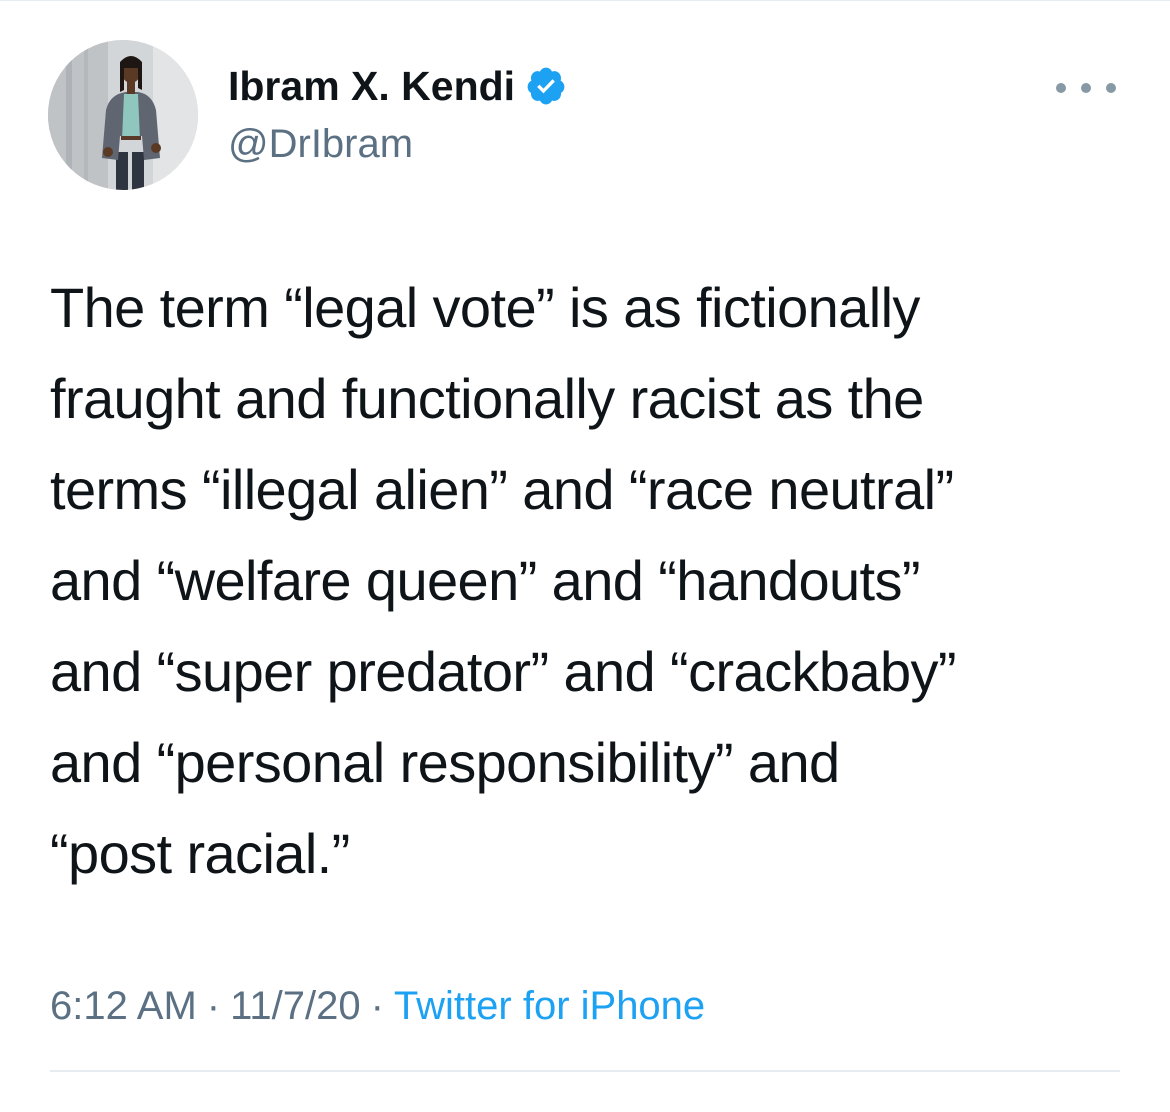 This screenshot has height=1112, width=1170. Describe the element at coordinates (549, 1006) in the screenshot. I see `tweet-source-link: Twitter for iPhone` at that location.